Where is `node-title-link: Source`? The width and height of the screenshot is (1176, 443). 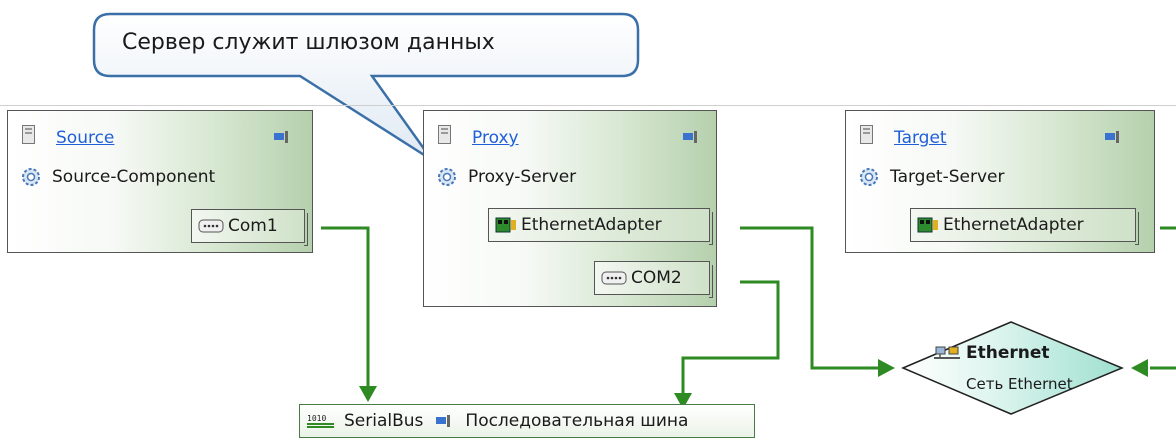 node-title-link: Source is located at coordinates (85, 138).